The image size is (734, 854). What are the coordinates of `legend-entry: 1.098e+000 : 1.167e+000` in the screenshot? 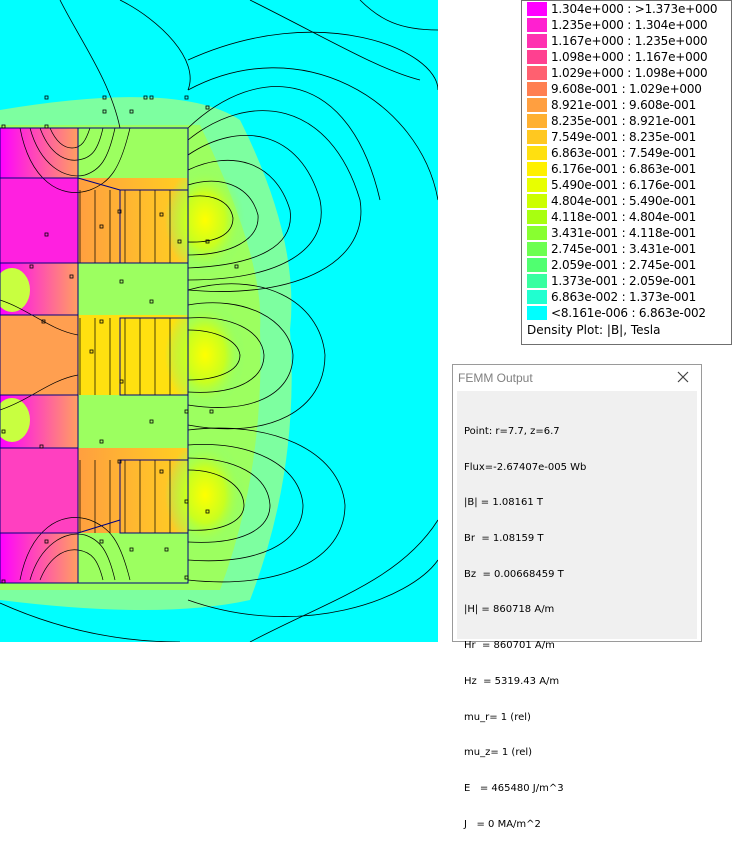 It's located at (629, 57).